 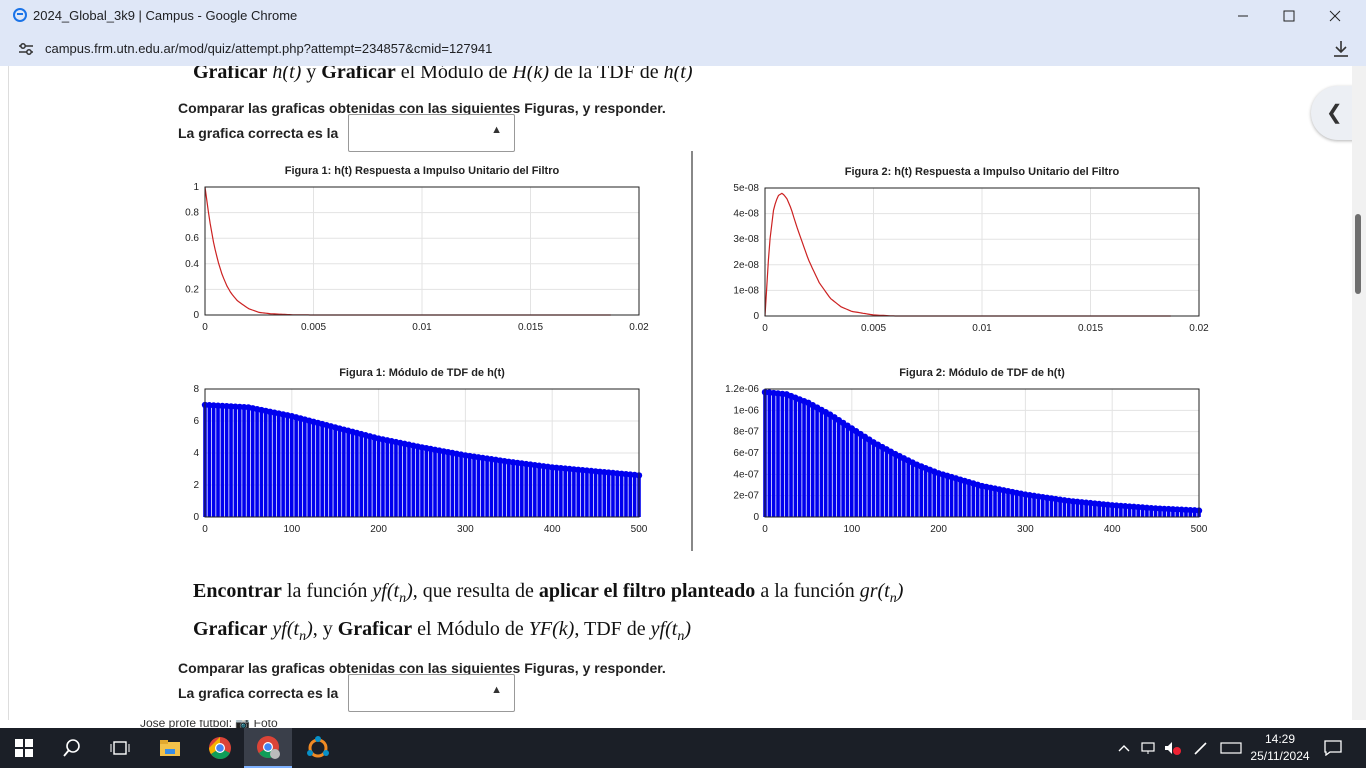 I want to click on section2-answer-select: ▲, so click(x=431, y=693).